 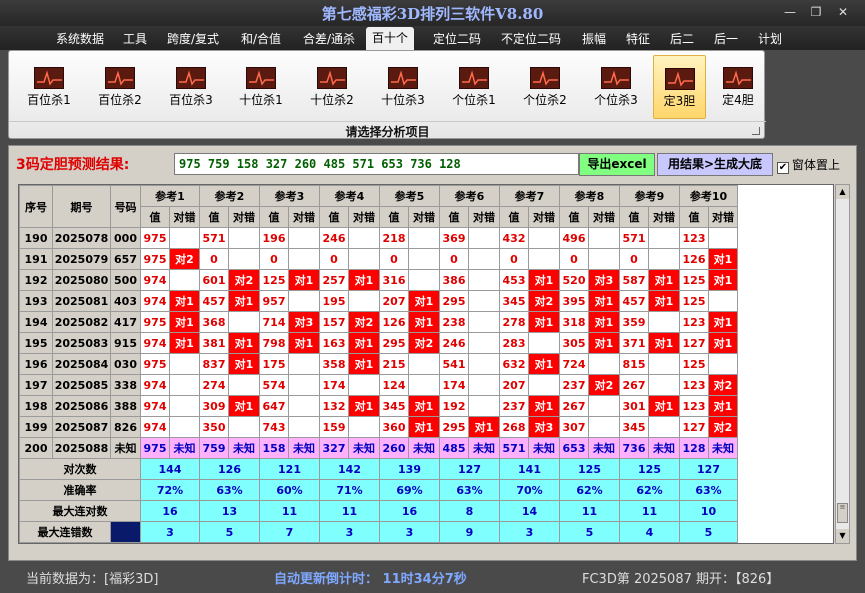 What do you see at coordinates (304, 448) in the screenshot?
I see `hit-cell: 未知` at bounding box center [304, 448].